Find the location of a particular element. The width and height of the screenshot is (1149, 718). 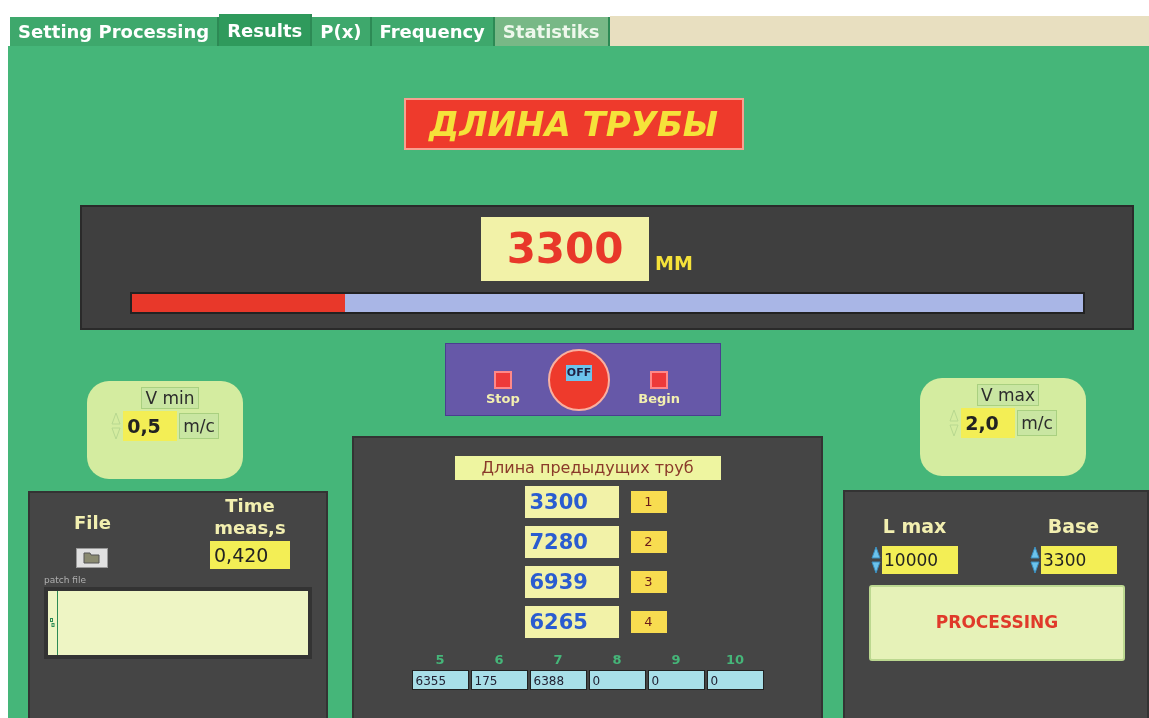

speed-label: V min is located at coordinates (170, 398).